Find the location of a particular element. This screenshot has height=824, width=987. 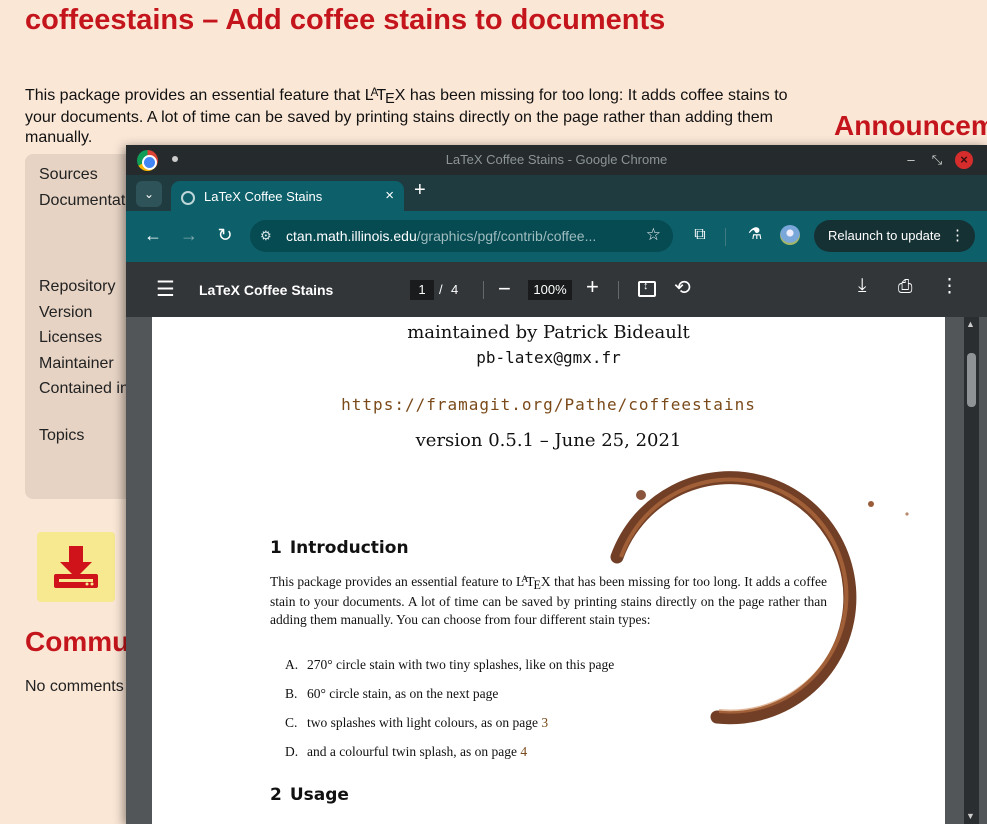

section-title: Usage is located at coordinates (319, 795).